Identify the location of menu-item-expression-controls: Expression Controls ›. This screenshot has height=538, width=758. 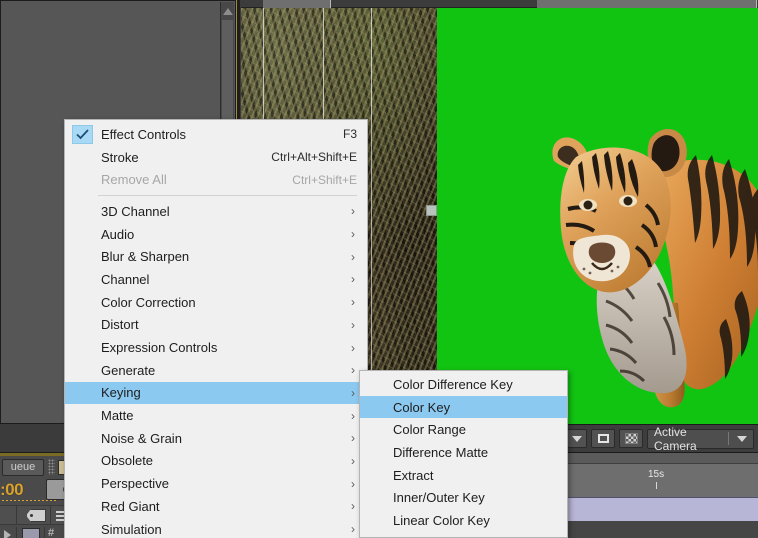
(216, 347).